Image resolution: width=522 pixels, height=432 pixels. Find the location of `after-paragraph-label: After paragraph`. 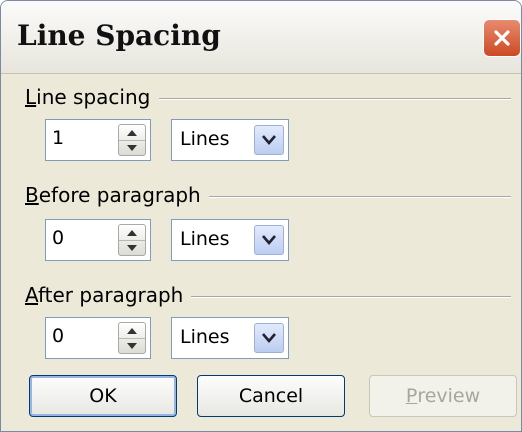

after-paragraph-label: After paragraph is located at coordinates (104, 295).